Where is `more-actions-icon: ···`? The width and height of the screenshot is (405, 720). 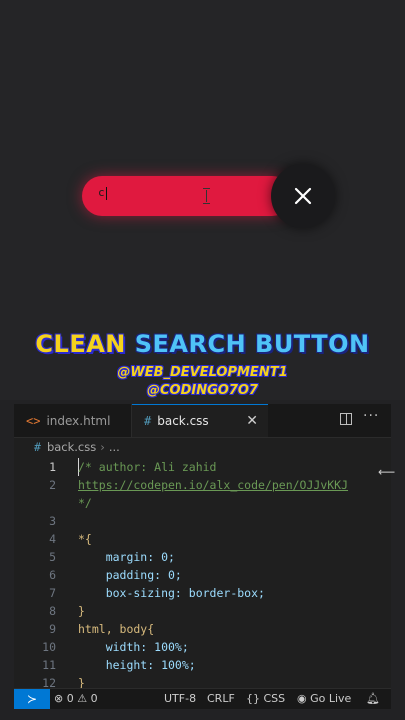 more-actions-icon: ··· is located at coordinates (371, 416).